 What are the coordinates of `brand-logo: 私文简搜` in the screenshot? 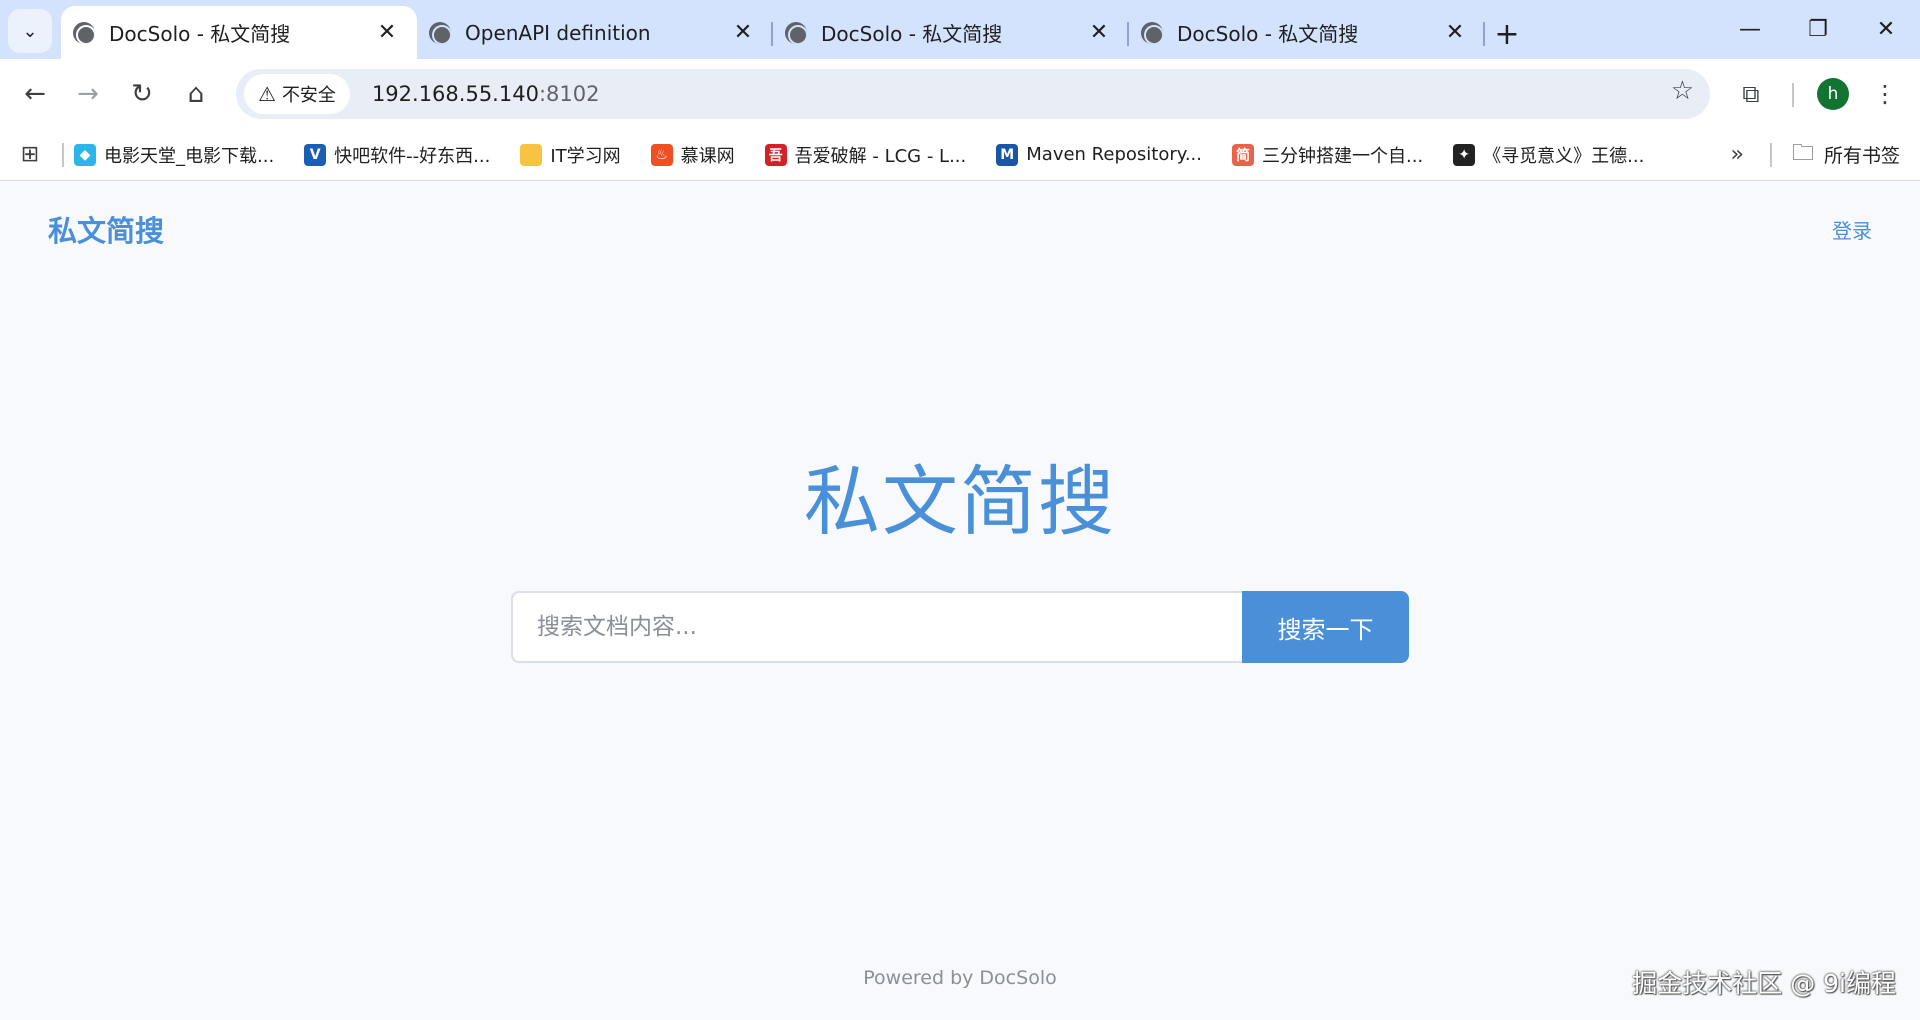 It's located at (106, 229).